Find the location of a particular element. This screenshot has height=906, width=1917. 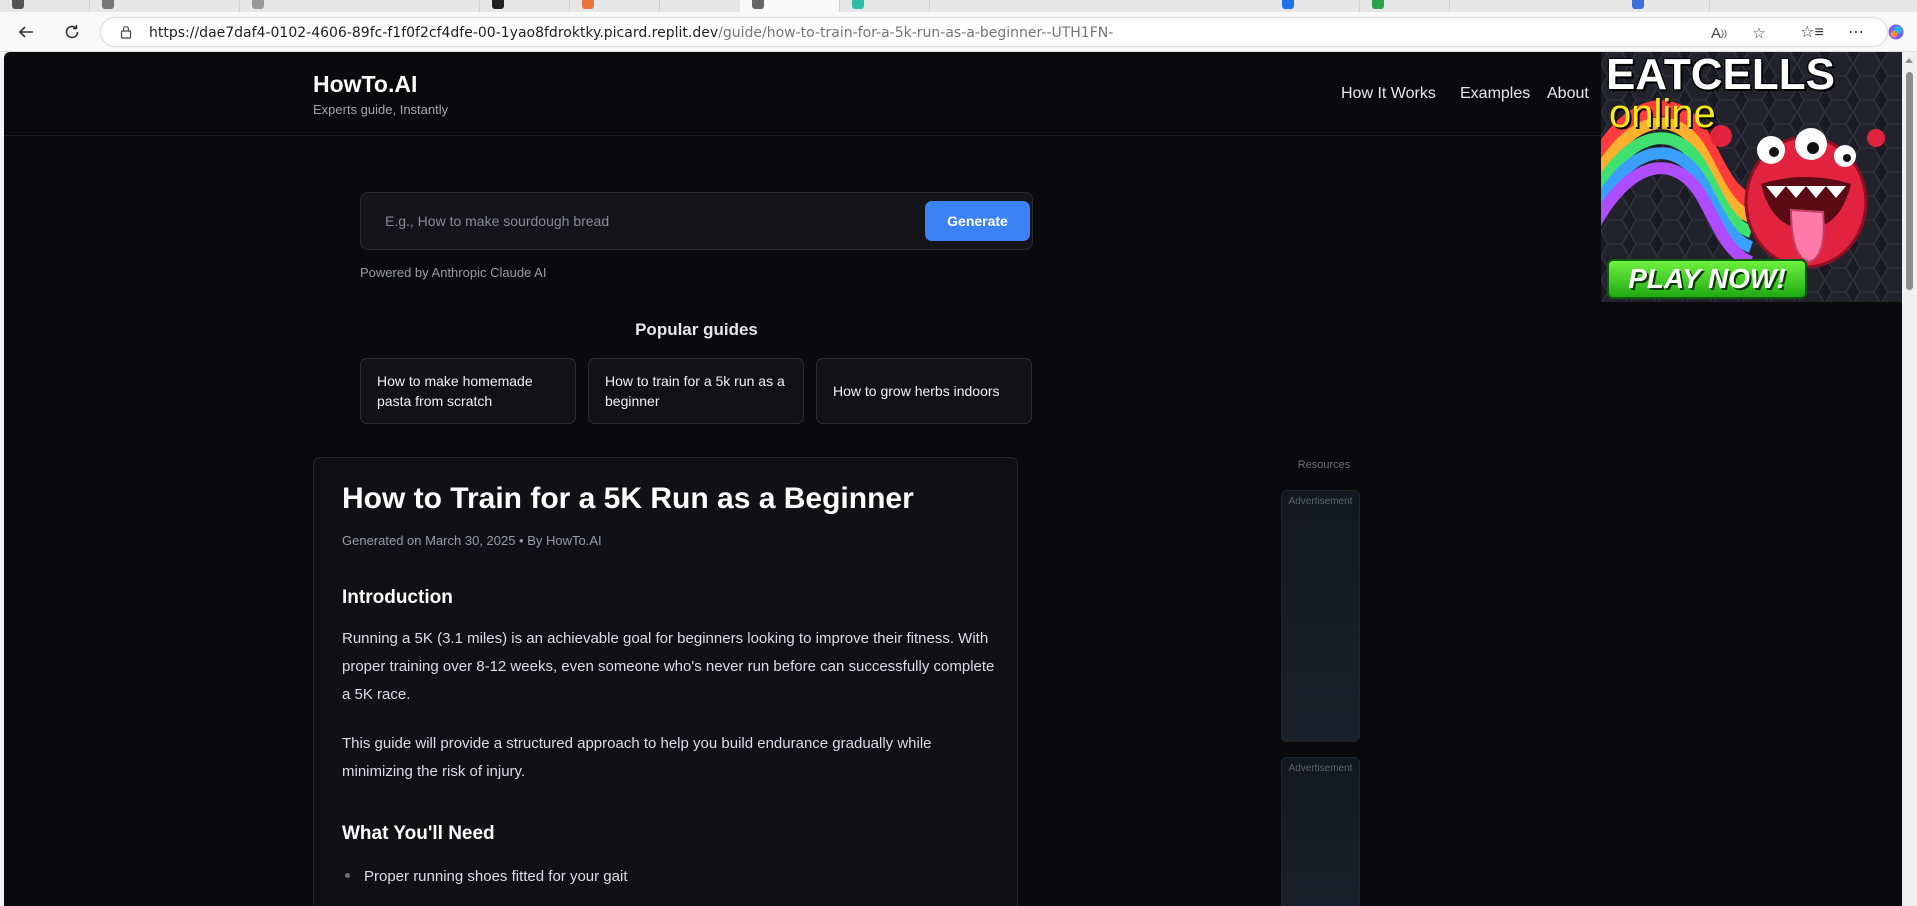

page-scrollbar is located at coordinates (1909, 479).